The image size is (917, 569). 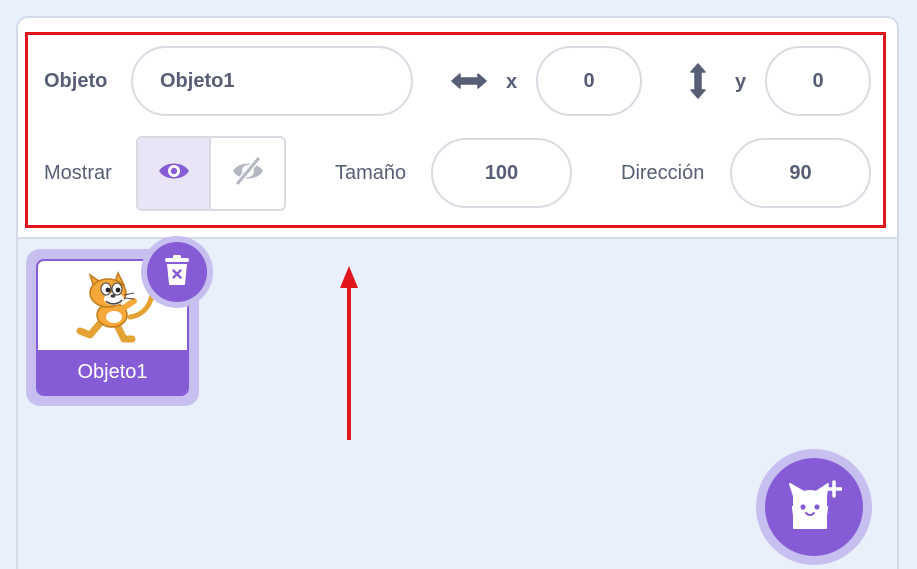 What do you see at coordinates (501, 173) in the screenshot?
I see `size-input: 100` at bounding box center [501, 173].